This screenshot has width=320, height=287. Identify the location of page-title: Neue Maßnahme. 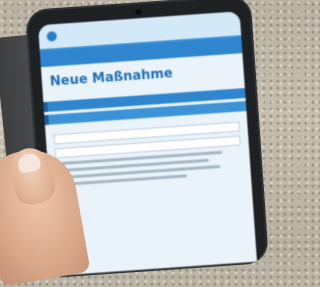
(111, 78).